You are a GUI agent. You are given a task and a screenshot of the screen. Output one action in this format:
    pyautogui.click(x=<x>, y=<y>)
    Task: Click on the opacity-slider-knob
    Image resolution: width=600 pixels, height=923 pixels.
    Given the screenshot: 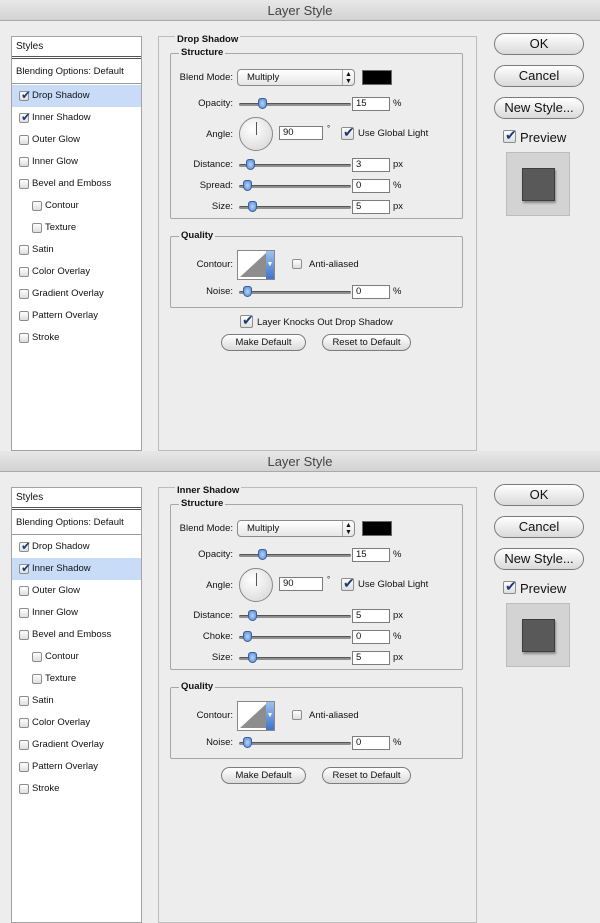 What is the action you would take?
    pyautogui.click(x=262, y=554)
    